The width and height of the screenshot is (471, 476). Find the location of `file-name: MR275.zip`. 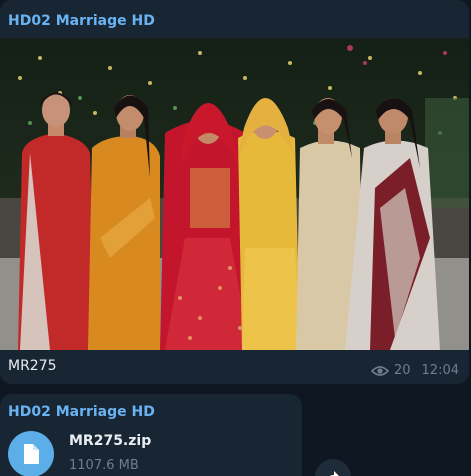

file-name: MR275.zip is located at coordinates (110, 441).